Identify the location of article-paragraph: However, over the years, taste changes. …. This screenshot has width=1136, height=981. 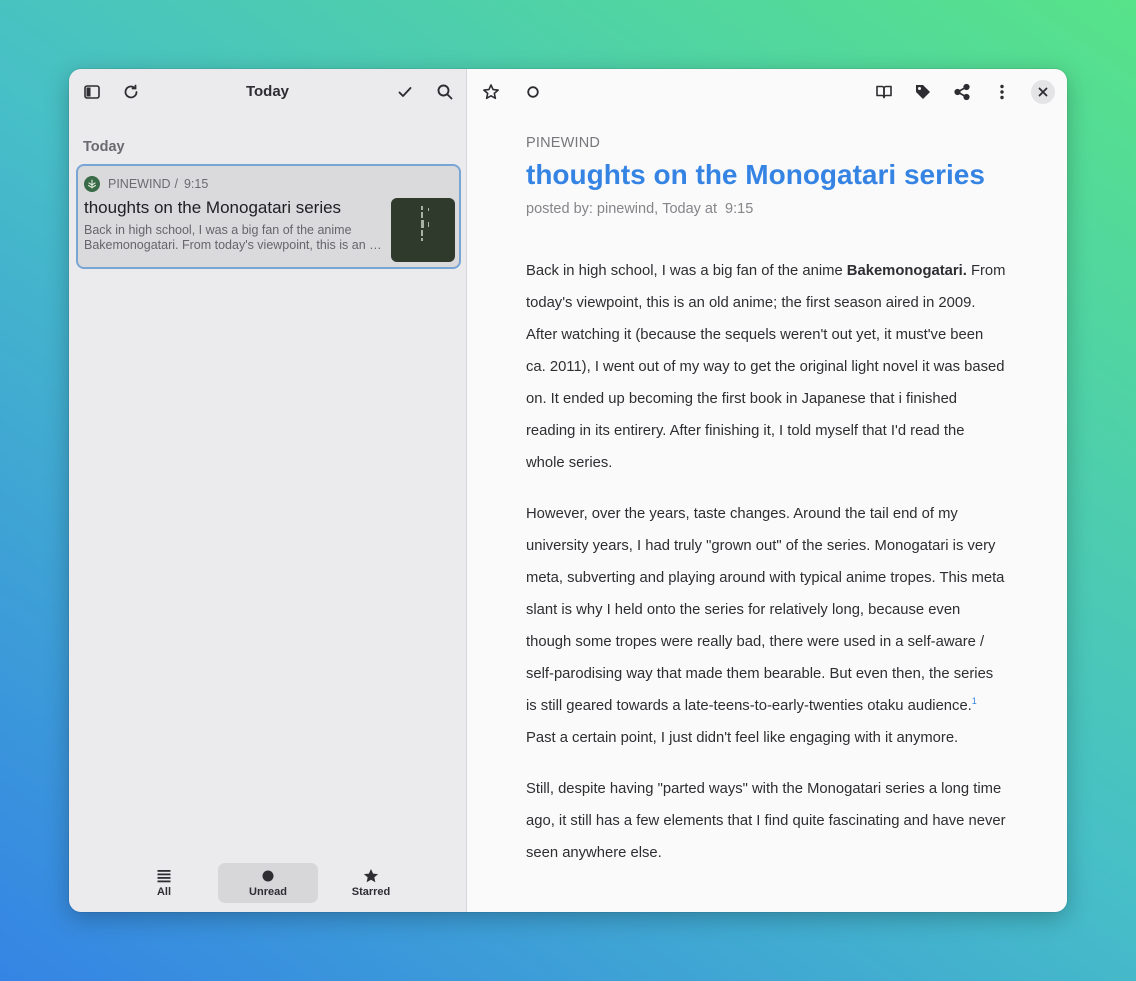
(766, 626).